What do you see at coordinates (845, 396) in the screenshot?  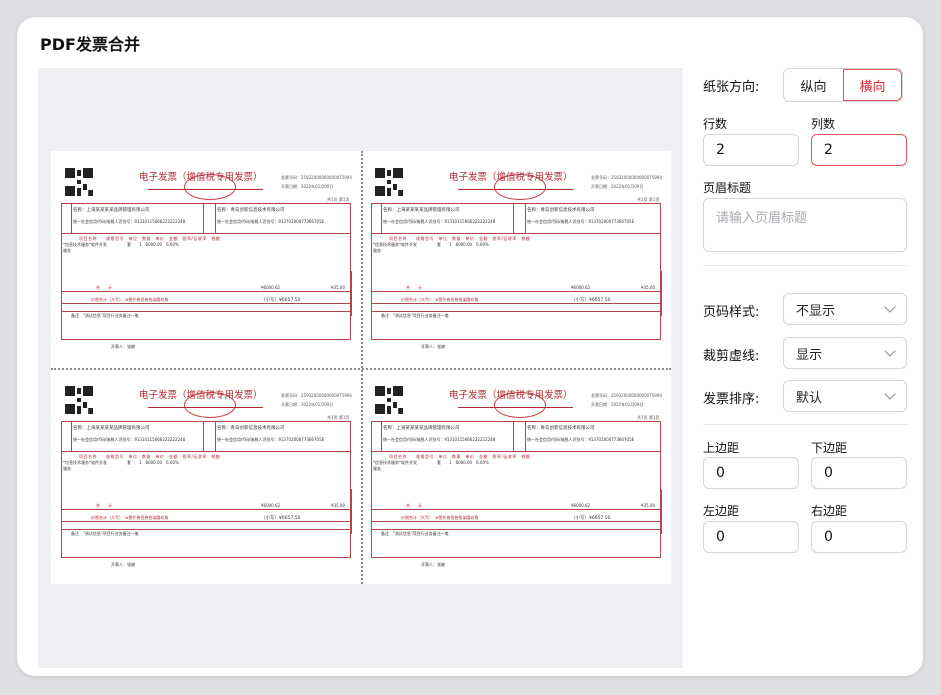 I see `invoice-order-select: 默认` at bounding box center [845, 396].